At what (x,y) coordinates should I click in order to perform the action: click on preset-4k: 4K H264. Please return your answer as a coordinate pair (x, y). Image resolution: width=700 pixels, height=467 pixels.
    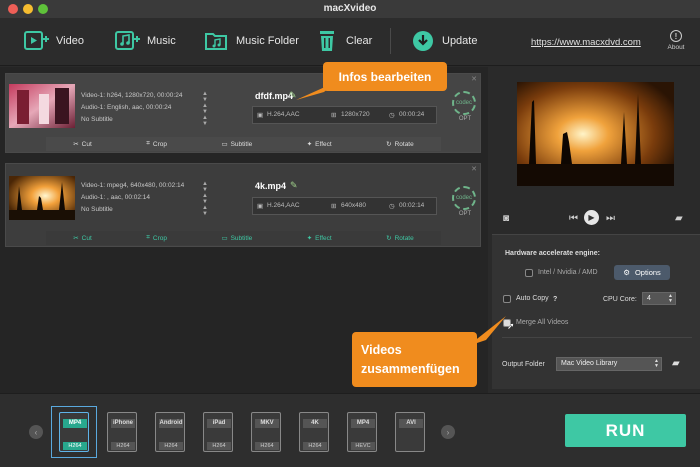
    Looking at the image, I should click on (314, 432).